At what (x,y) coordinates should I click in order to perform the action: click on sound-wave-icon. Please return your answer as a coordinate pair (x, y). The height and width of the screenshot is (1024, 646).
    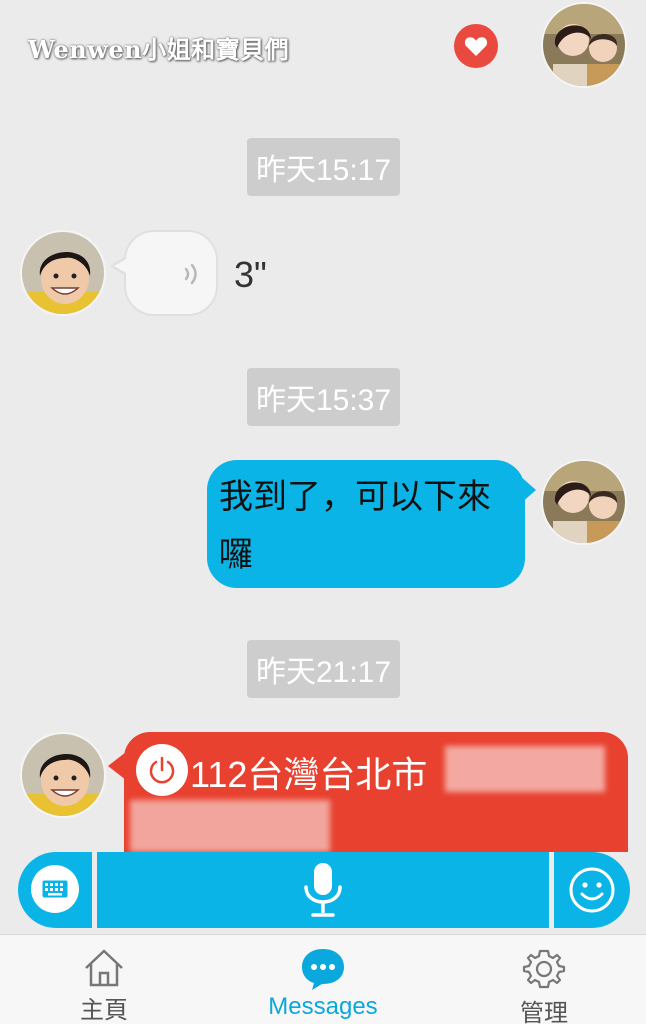
    Looking at the image, I should click on (190, 274).